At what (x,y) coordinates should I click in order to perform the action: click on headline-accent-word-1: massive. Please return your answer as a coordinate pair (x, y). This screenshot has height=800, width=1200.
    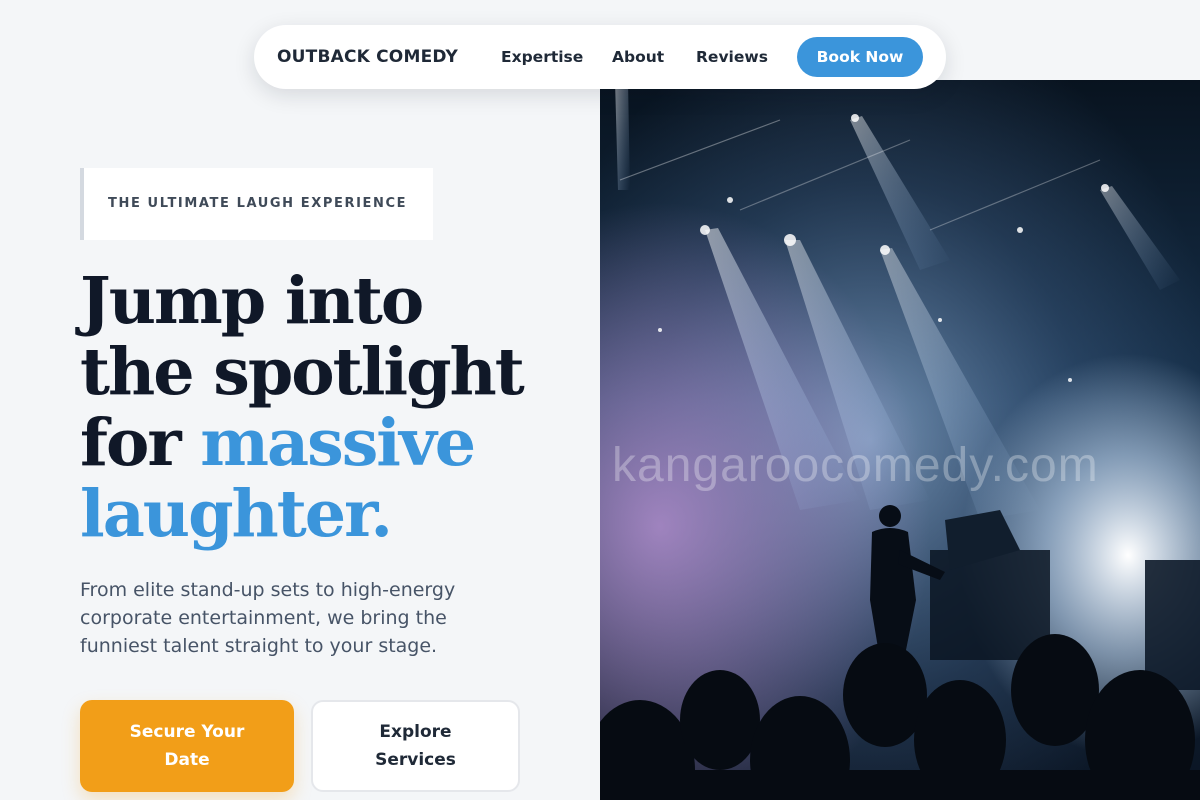
    Looking at the image, I should click on (338, 443).